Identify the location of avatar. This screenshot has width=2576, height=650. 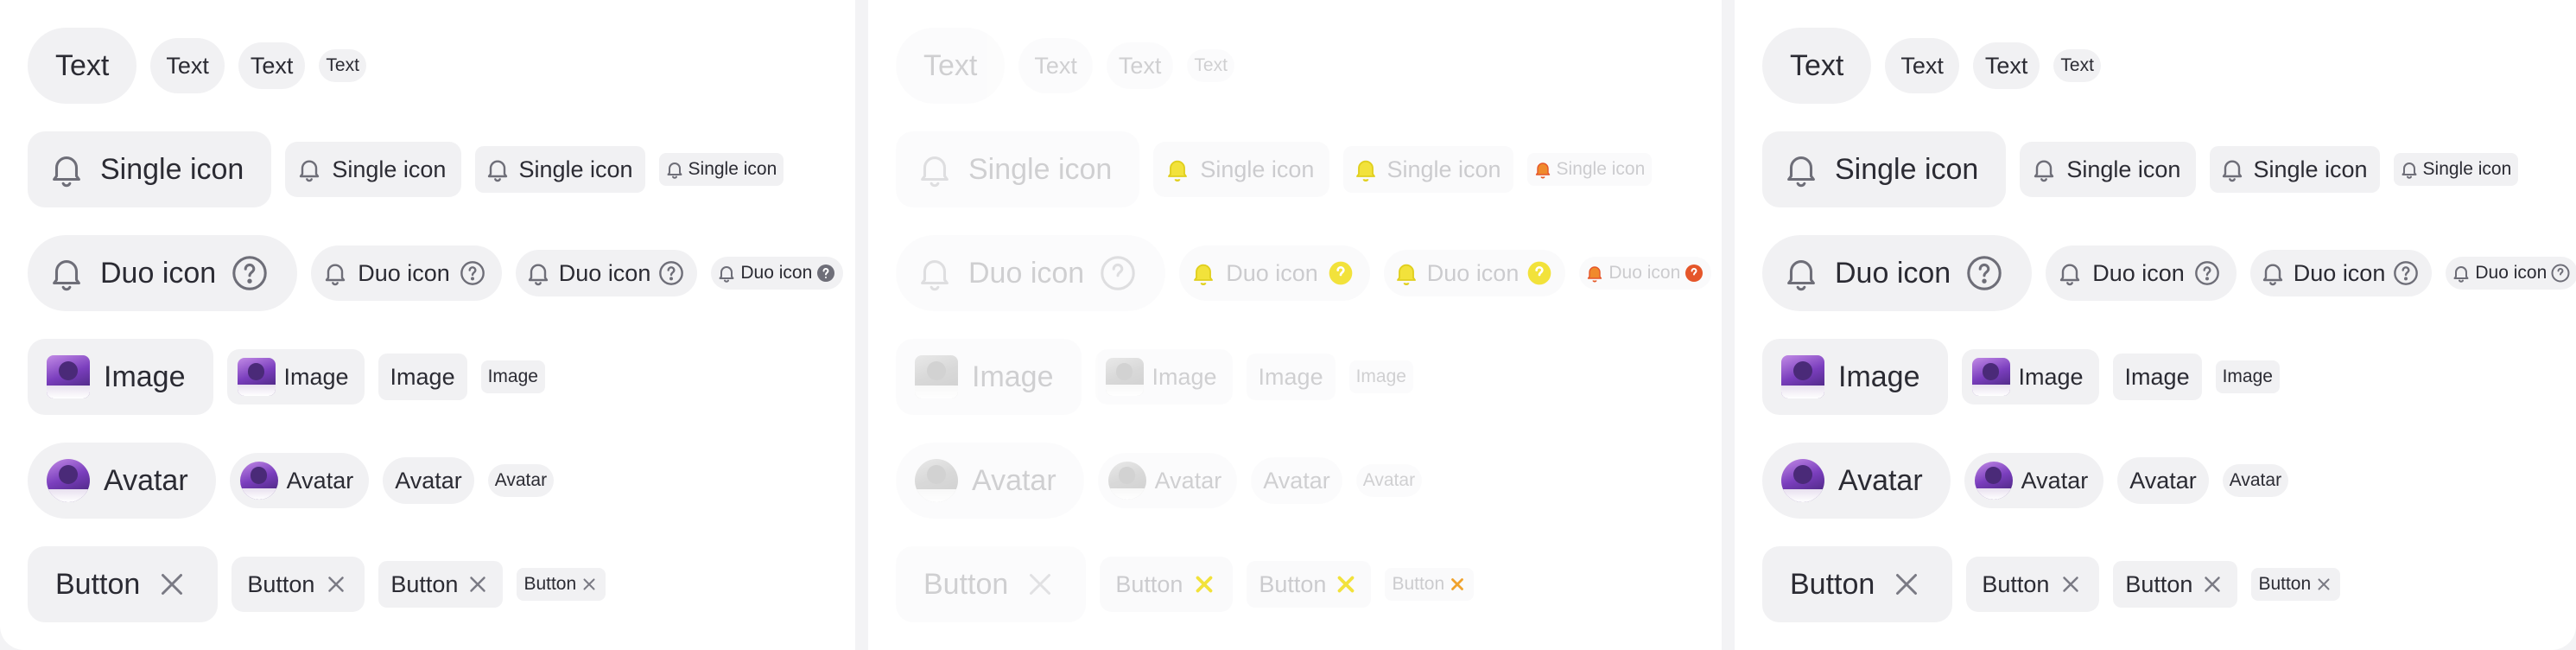
(68, 481).